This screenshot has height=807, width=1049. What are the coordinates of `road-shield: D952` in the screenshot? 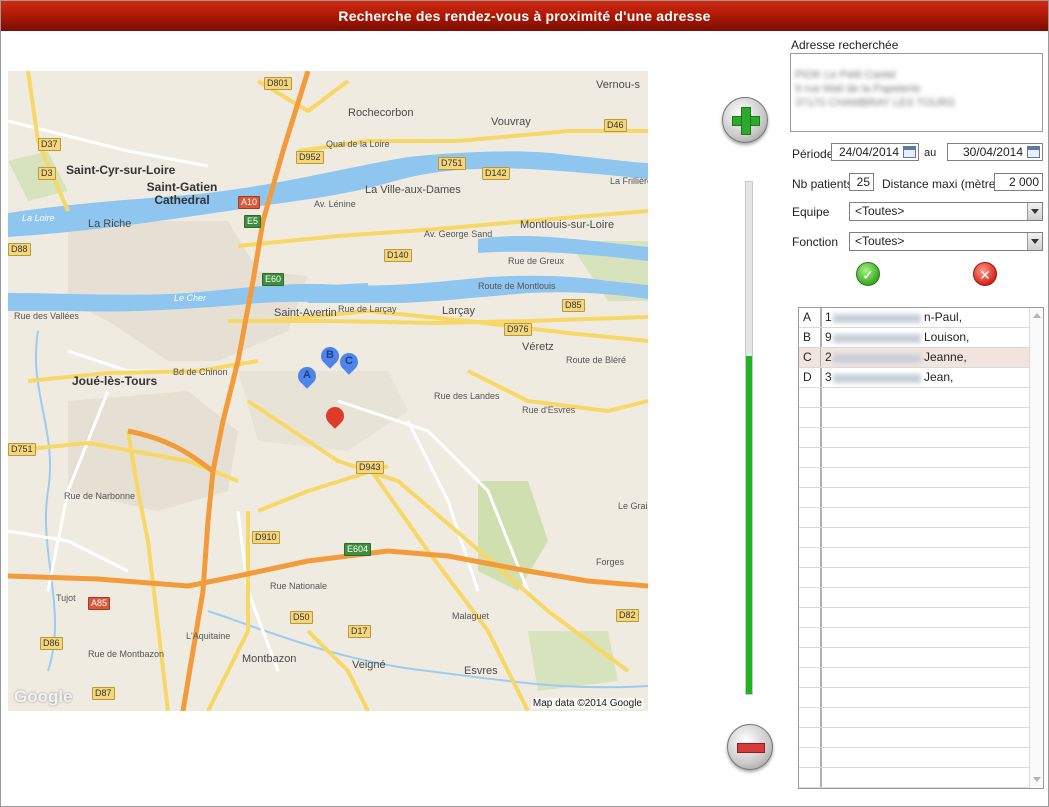 It's located at (310, 157).